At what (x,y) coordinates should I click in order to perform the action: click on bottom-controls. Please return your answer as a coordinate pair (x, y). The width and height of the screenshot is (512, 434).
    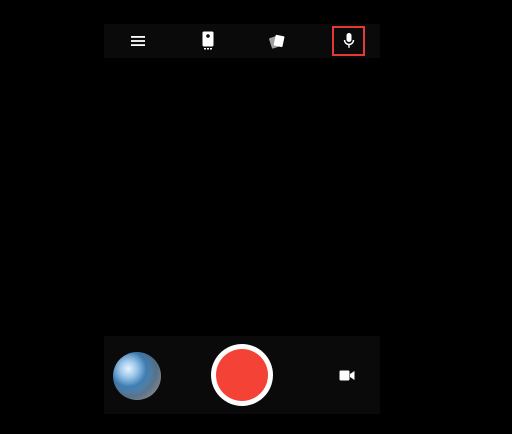
    Looking at the image, I should click on (242, 375).